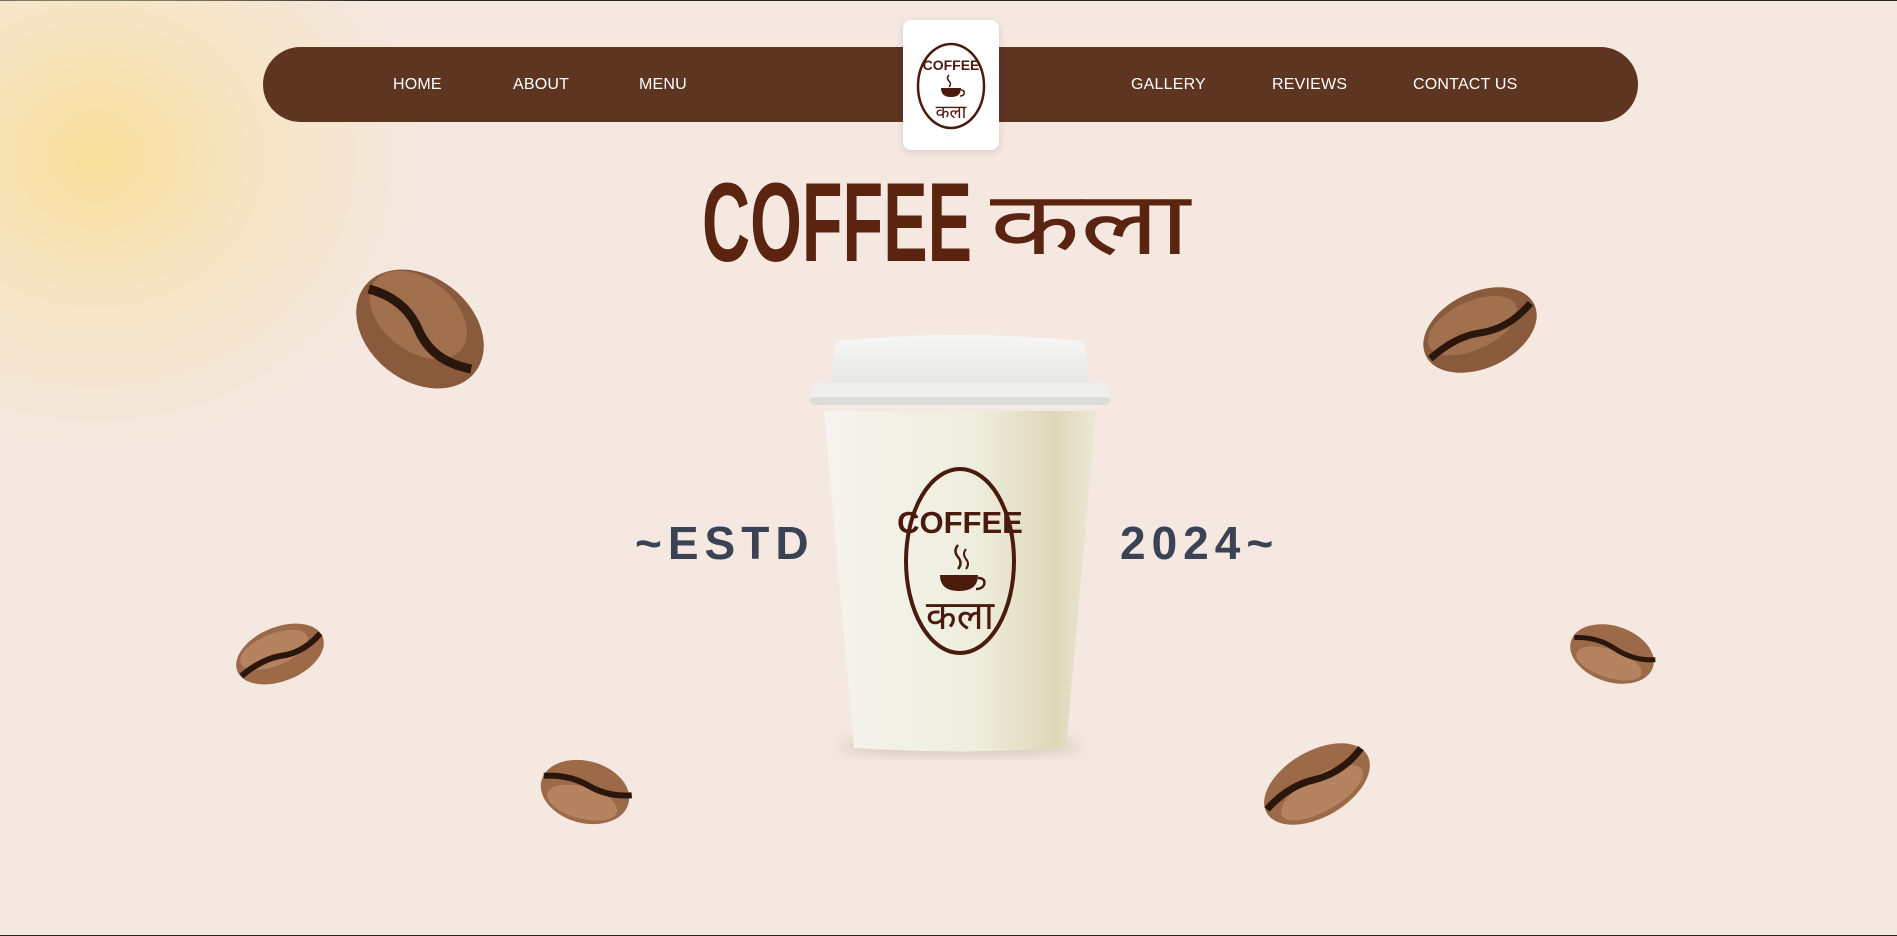 This screenshot has height=936, width=1897. I want to click on steaming-cup-icon, so click(953, 85).